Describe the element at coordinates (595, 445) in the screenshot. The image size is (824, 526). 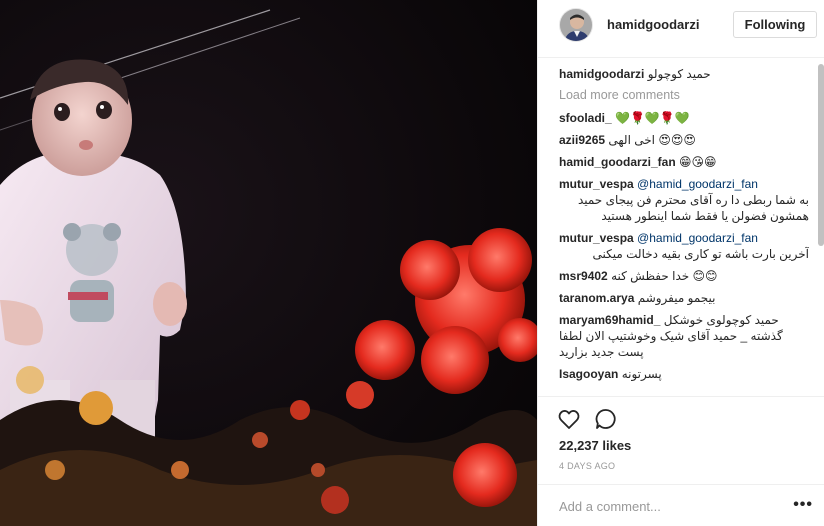
I see `likes-count: 22,237 likes` at that location.